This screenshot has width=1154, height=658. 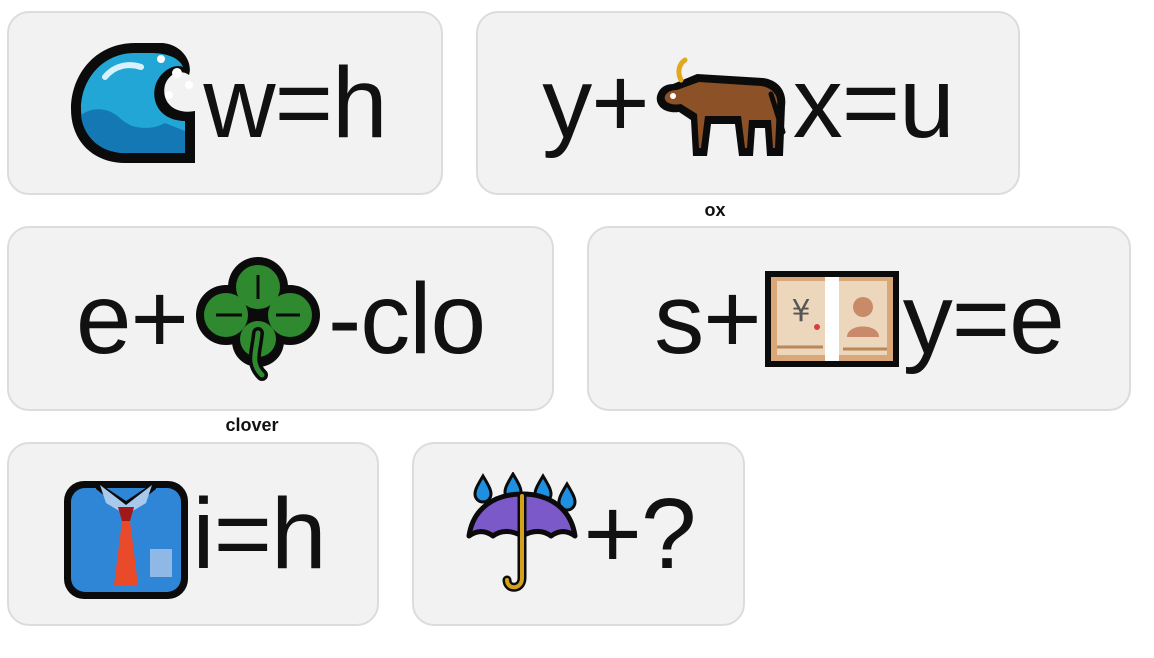 I want to click on expr-suffix: y=e, so click(x=983, y=318).